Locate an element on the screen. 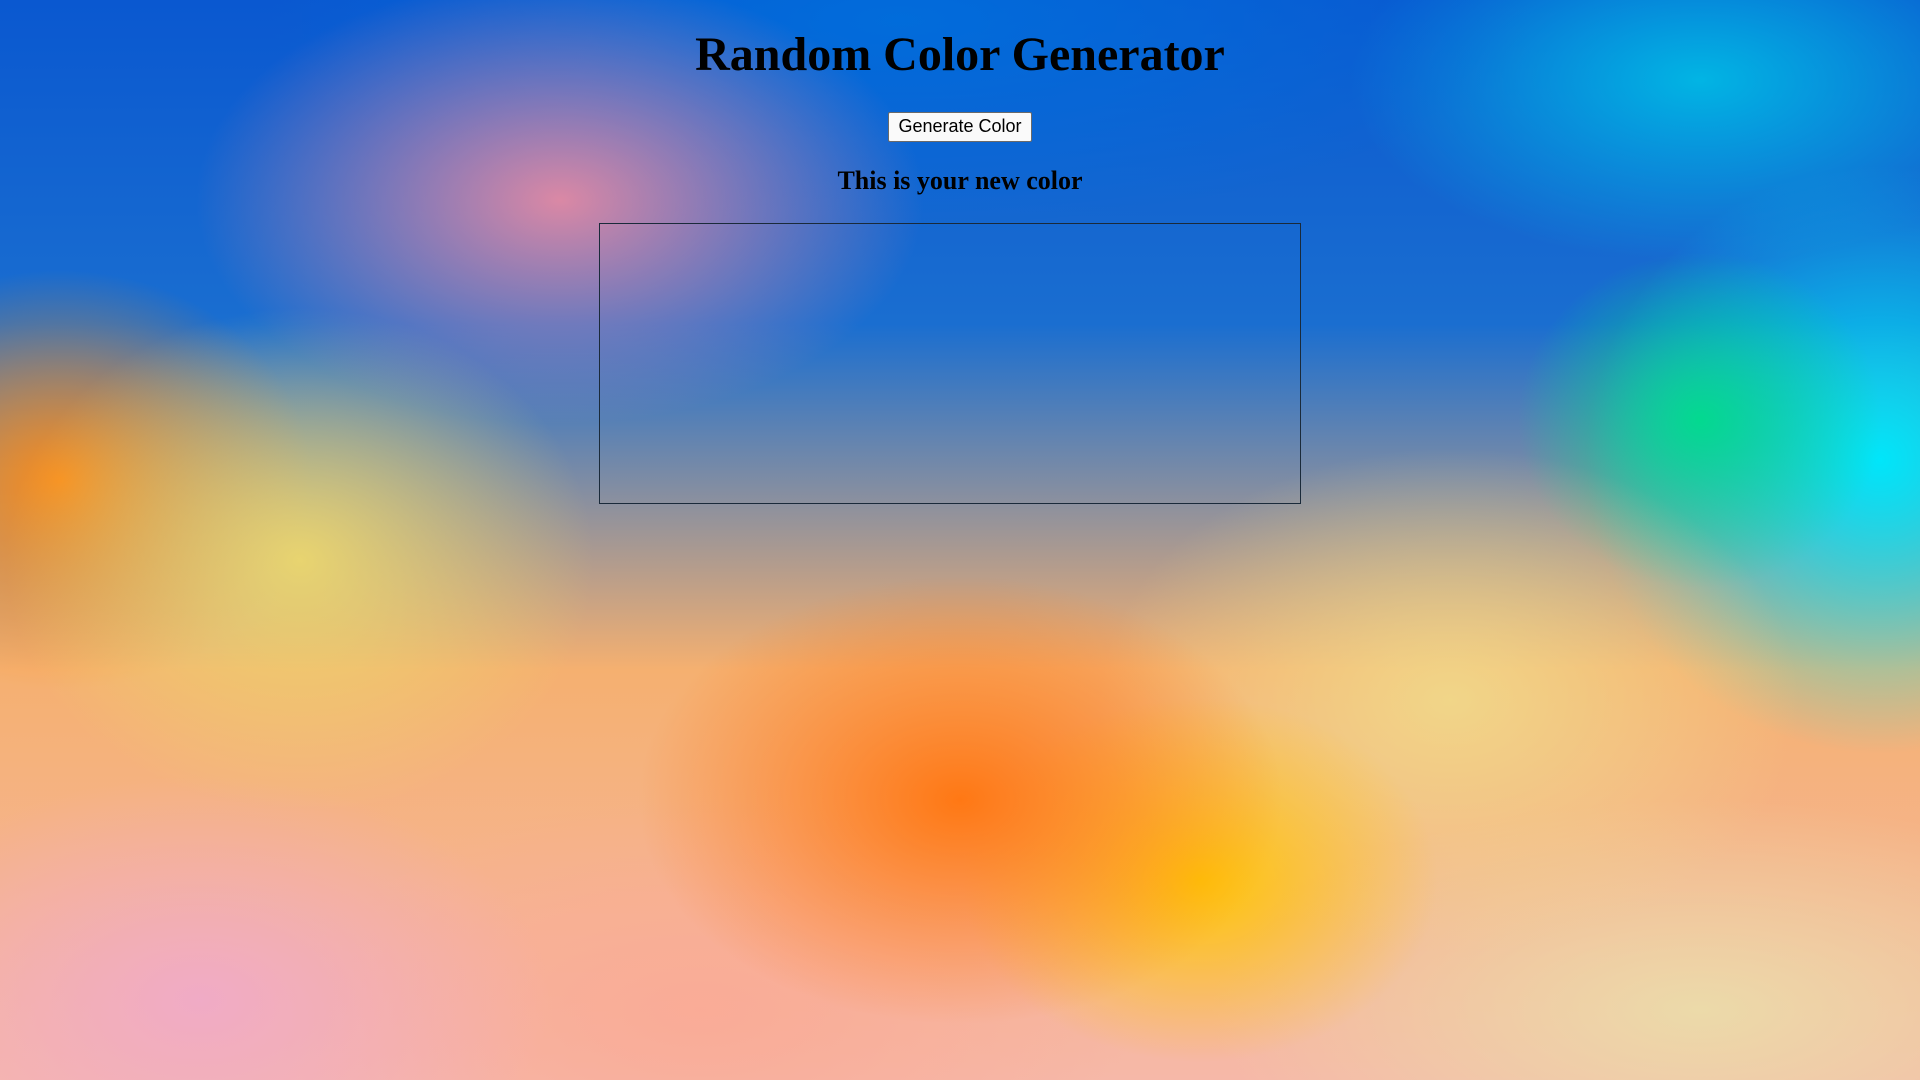  generate-color-button: Generate Color is located at coordinates (960, 127).